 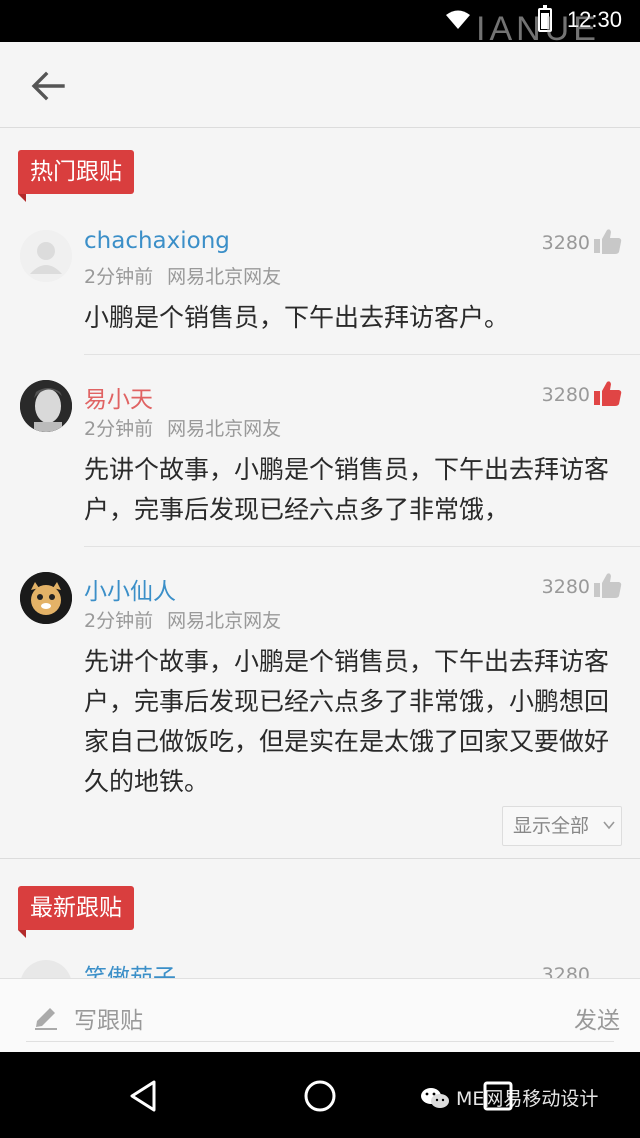 I want to click on comment-text: 小鹏是个销售员，下午出去拜访客户。, so click(x=297, y=317).